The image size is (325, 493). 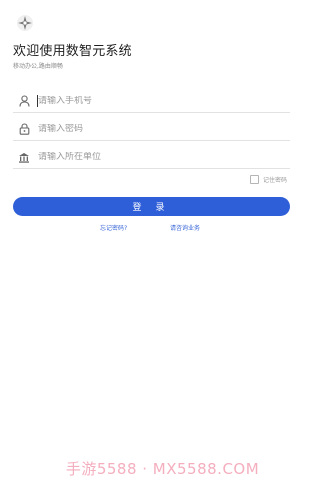 I want to click on remember-checkbox, so click(x=254, y=179).